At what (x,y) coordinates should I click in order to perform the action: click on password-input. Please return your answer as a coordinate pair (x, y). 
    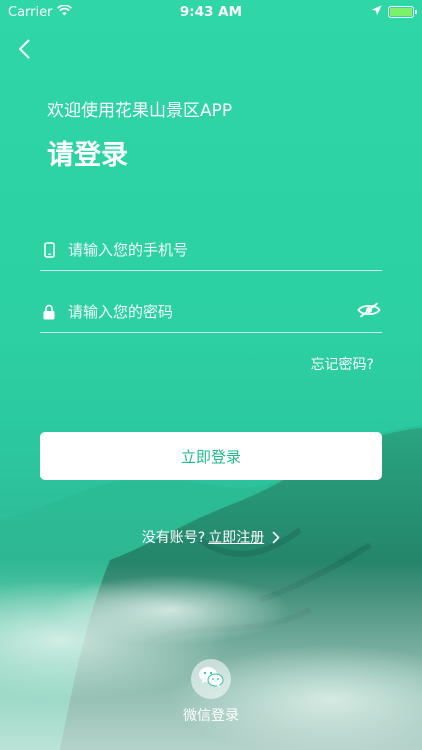
    Looking at the image, I should click on (212, 311).